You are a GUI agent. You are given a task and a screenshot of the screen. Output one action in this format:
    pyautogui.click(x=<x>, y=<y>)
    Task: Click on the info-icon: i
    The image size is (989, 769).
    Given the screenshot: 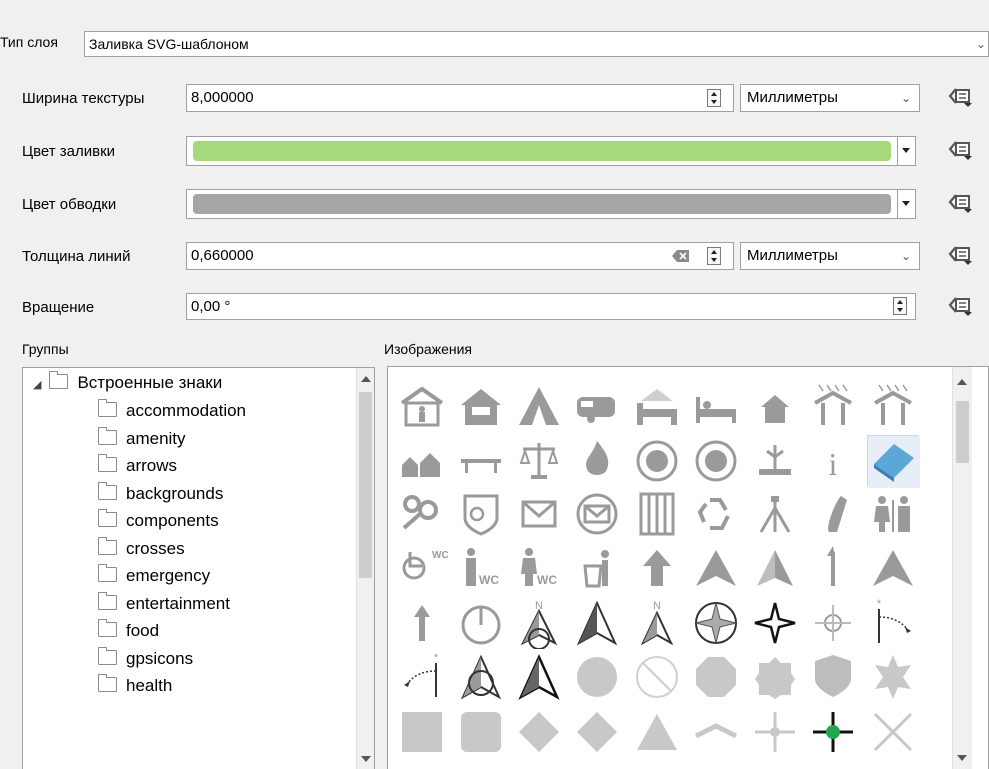 What is the action you would take?
    pyautogui.click(x=833, y=461)
    